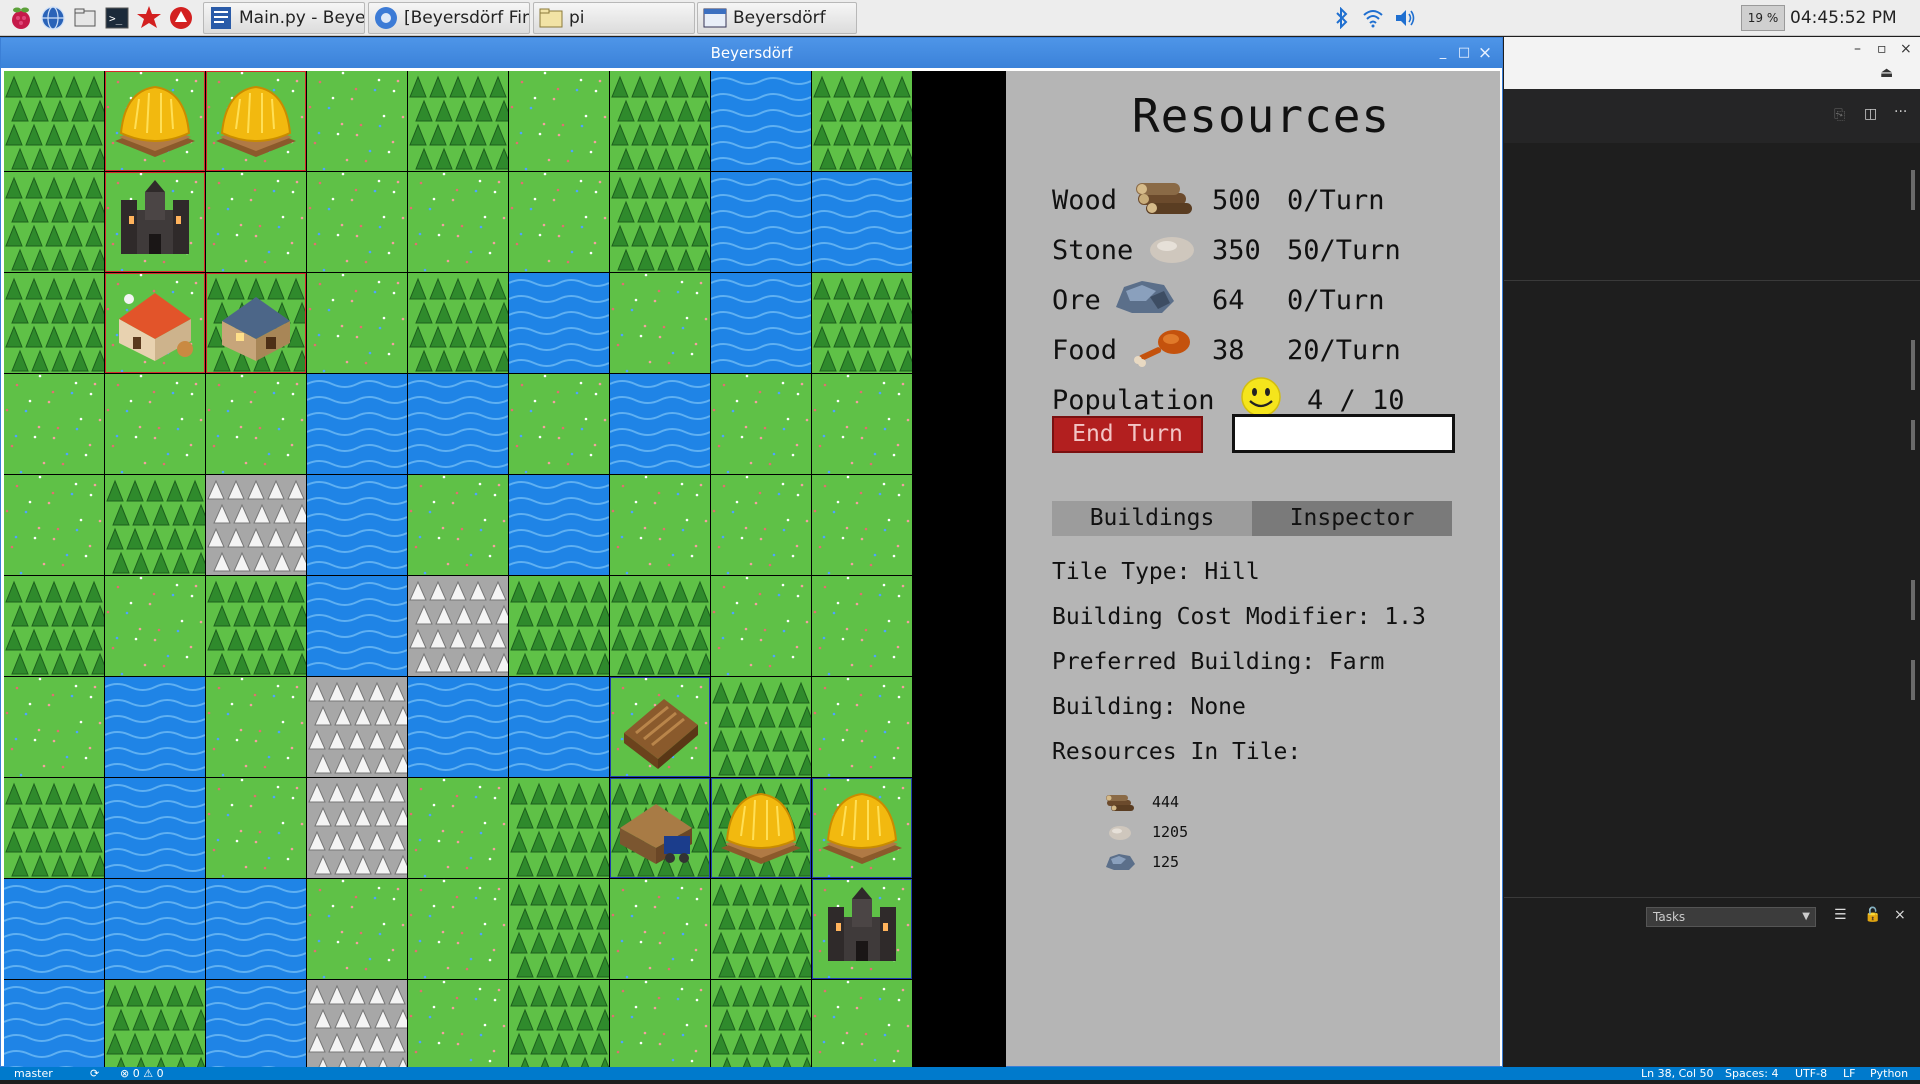 The width and height of the screenshot is (1920, 1084). What do you see at coordinates (85, 18) in the screenshot?
I see `file-manager-icon` at bounding box center [85, 18].